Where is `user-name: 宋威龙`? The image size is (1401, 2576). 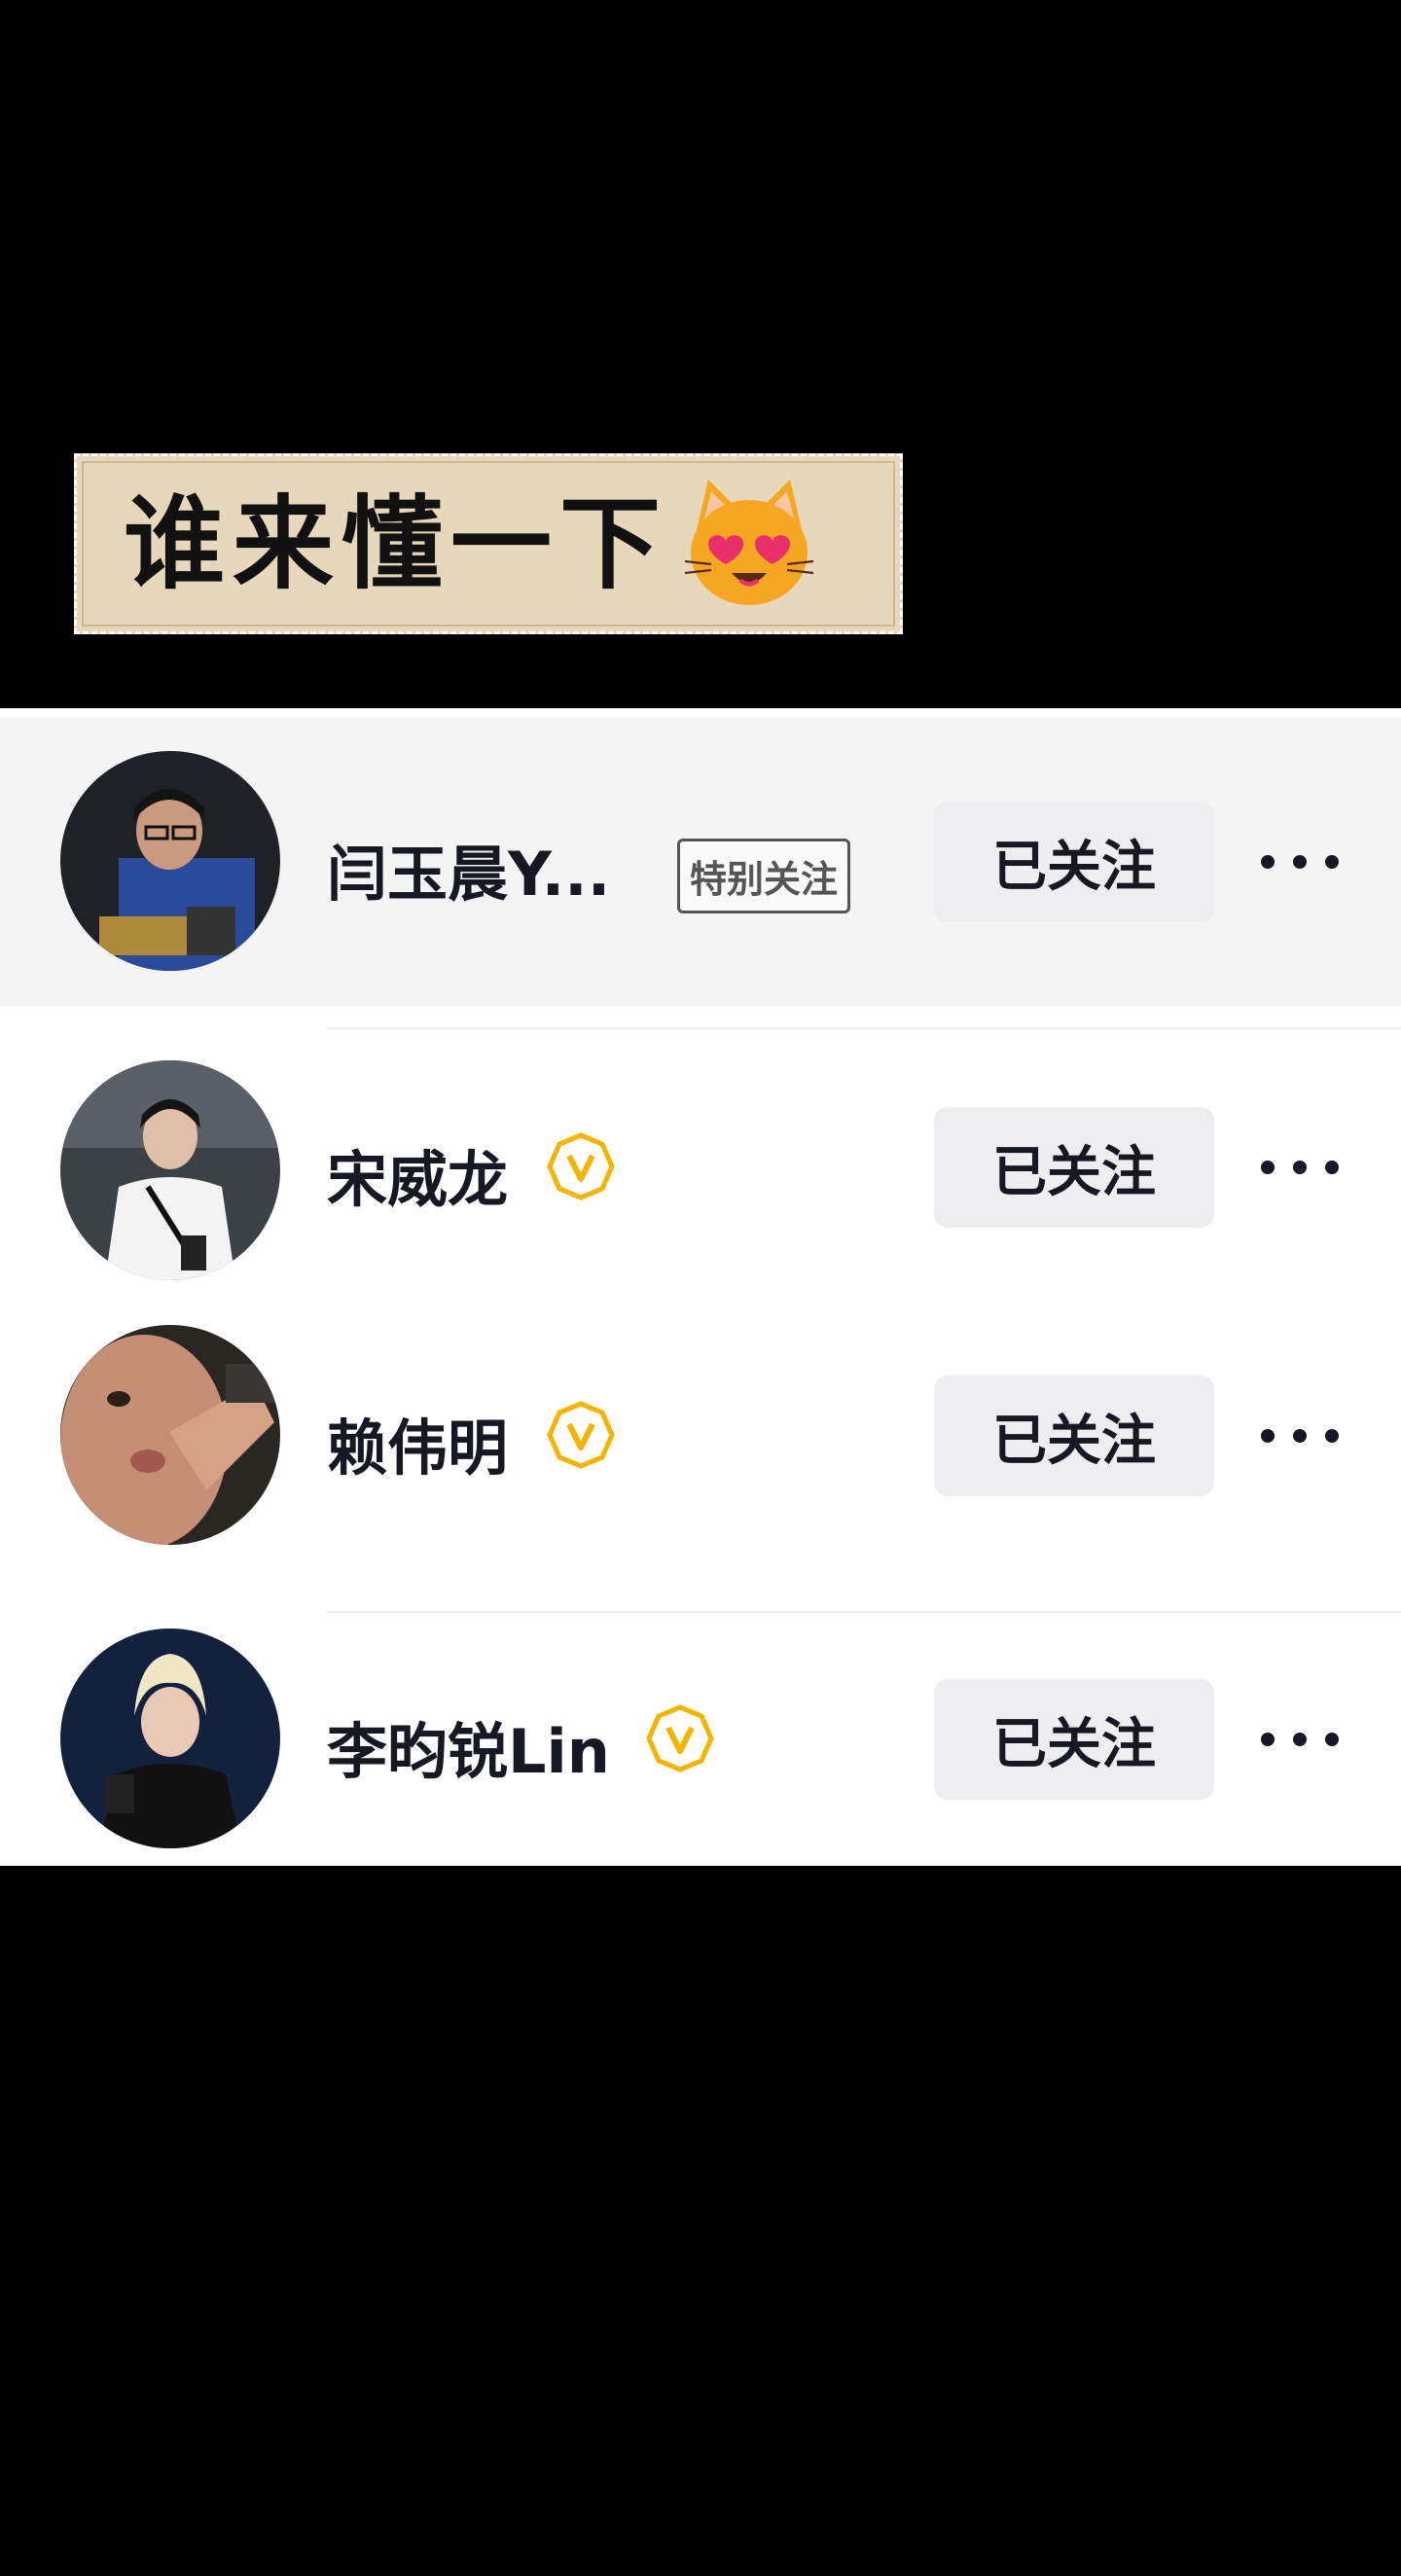 user-name: 宋威龙 is located at coordinates (417, 1174).